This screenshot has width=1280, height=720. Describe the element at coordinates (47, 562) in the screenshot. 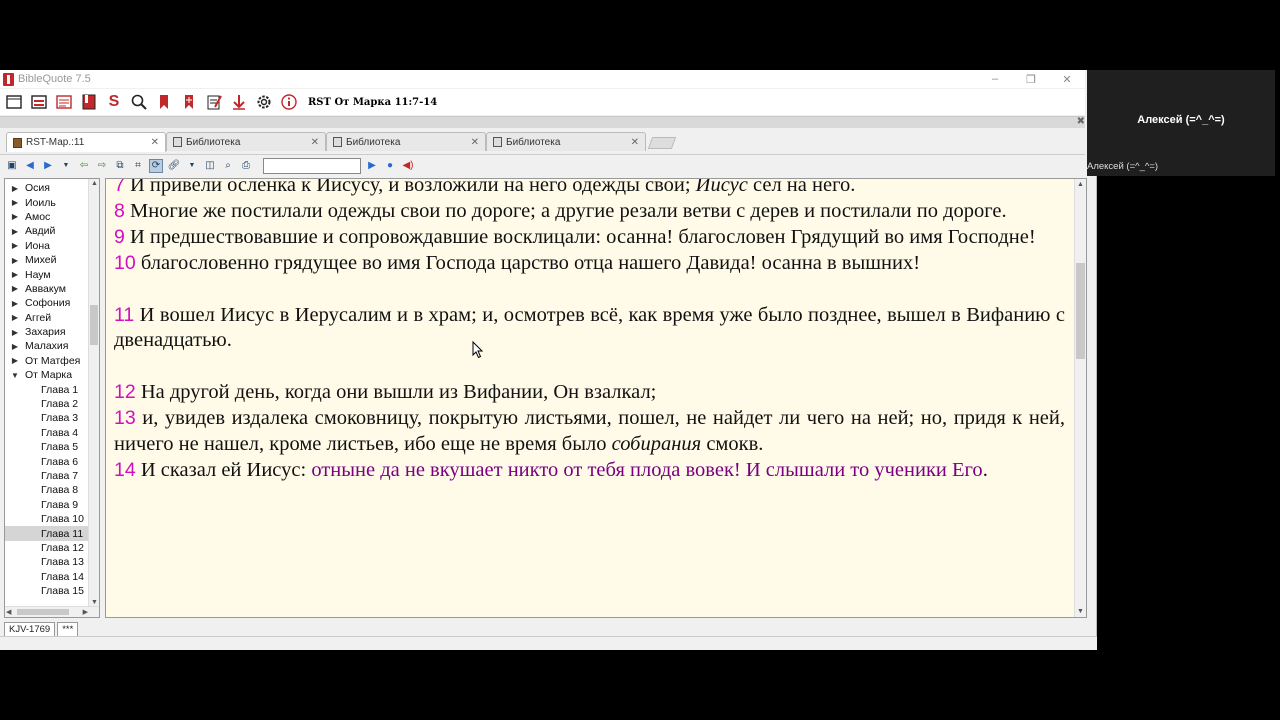

I see `tree-chapter-item: Глава 13` at that location.